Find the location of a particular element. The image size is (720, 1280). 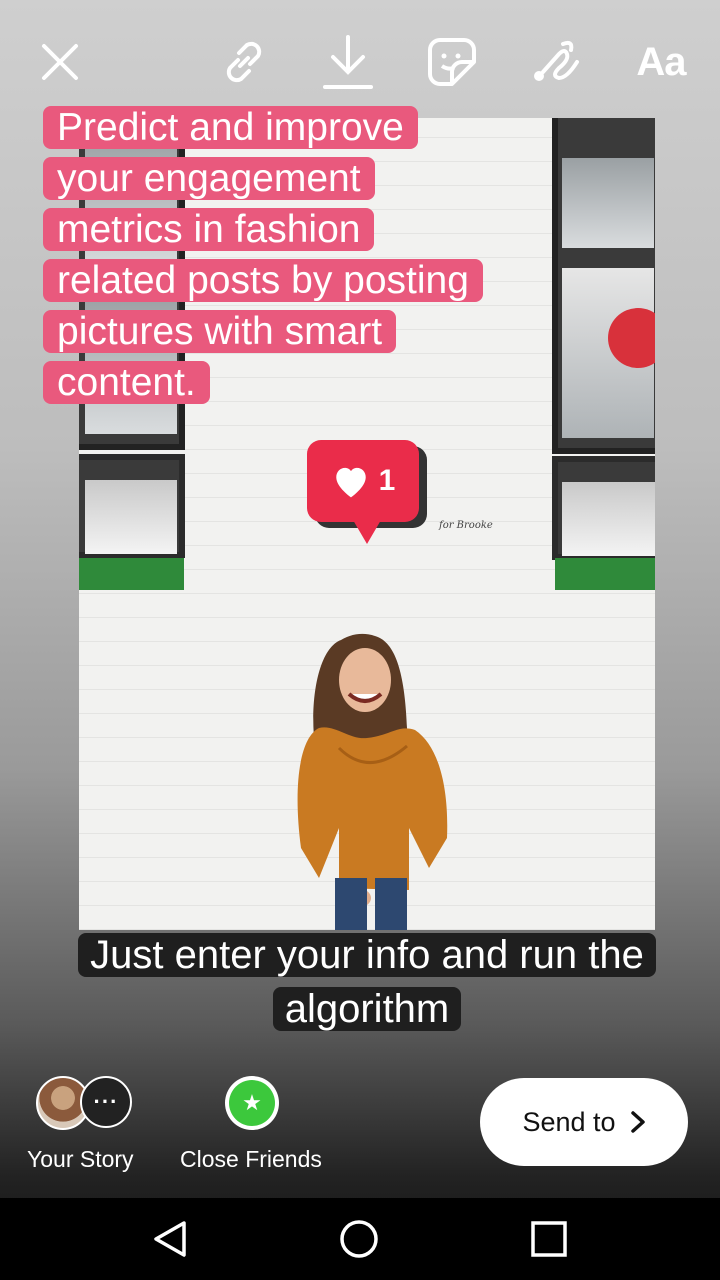

recents-button is located at coordinates (549, 1239).